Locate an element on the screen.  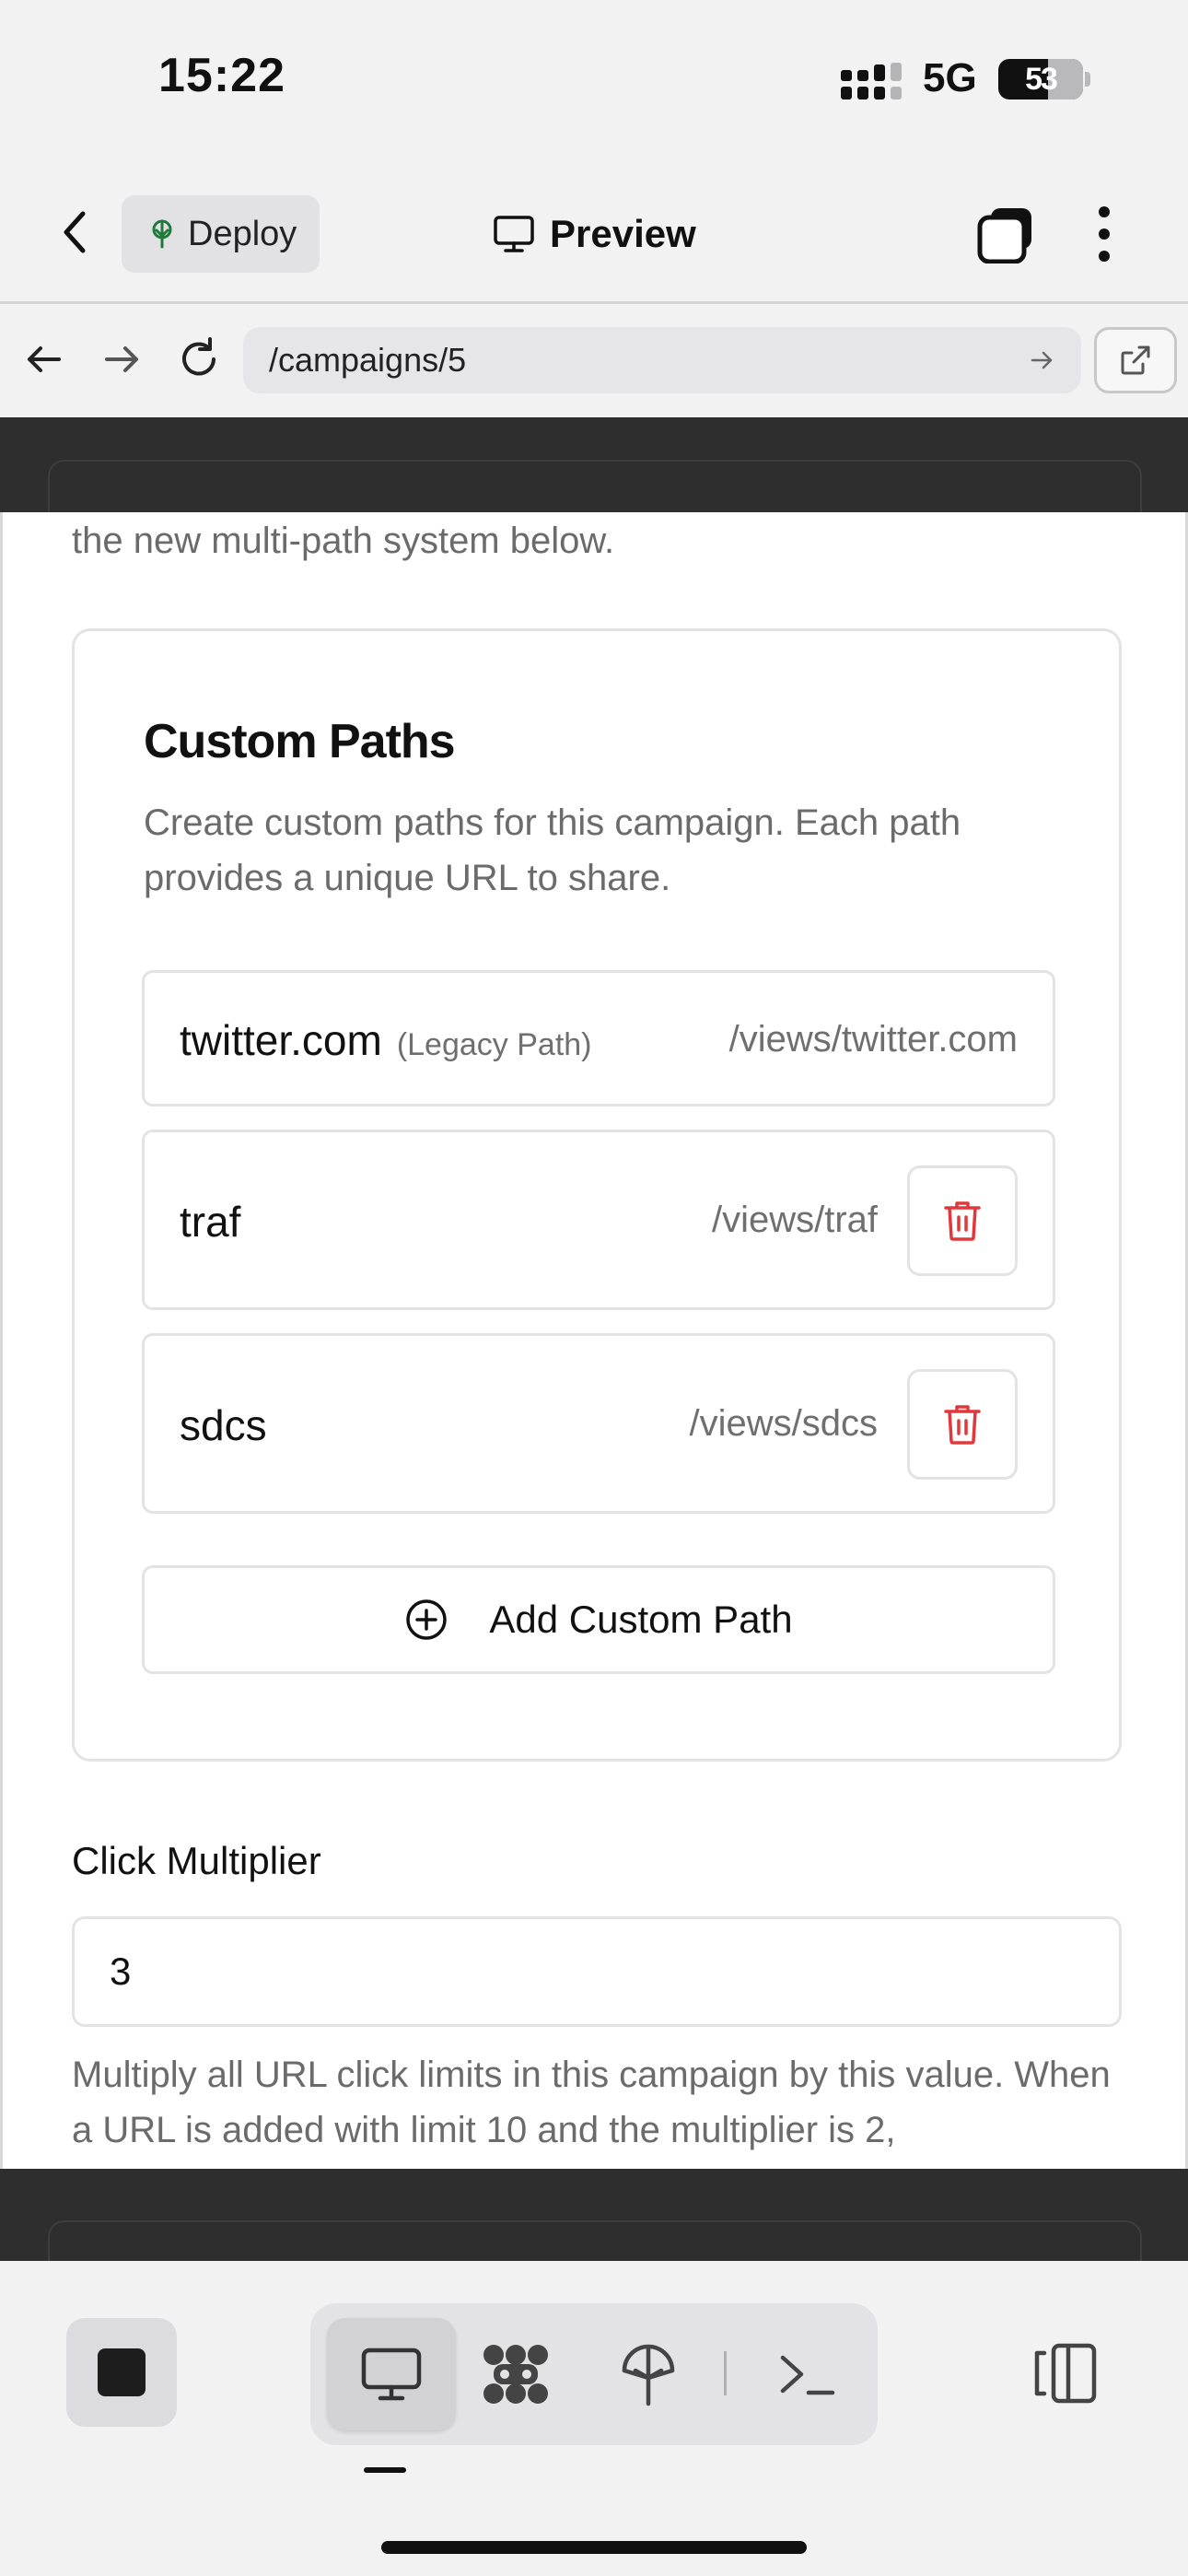
home-indicator is located at coordinates (594, 2547).